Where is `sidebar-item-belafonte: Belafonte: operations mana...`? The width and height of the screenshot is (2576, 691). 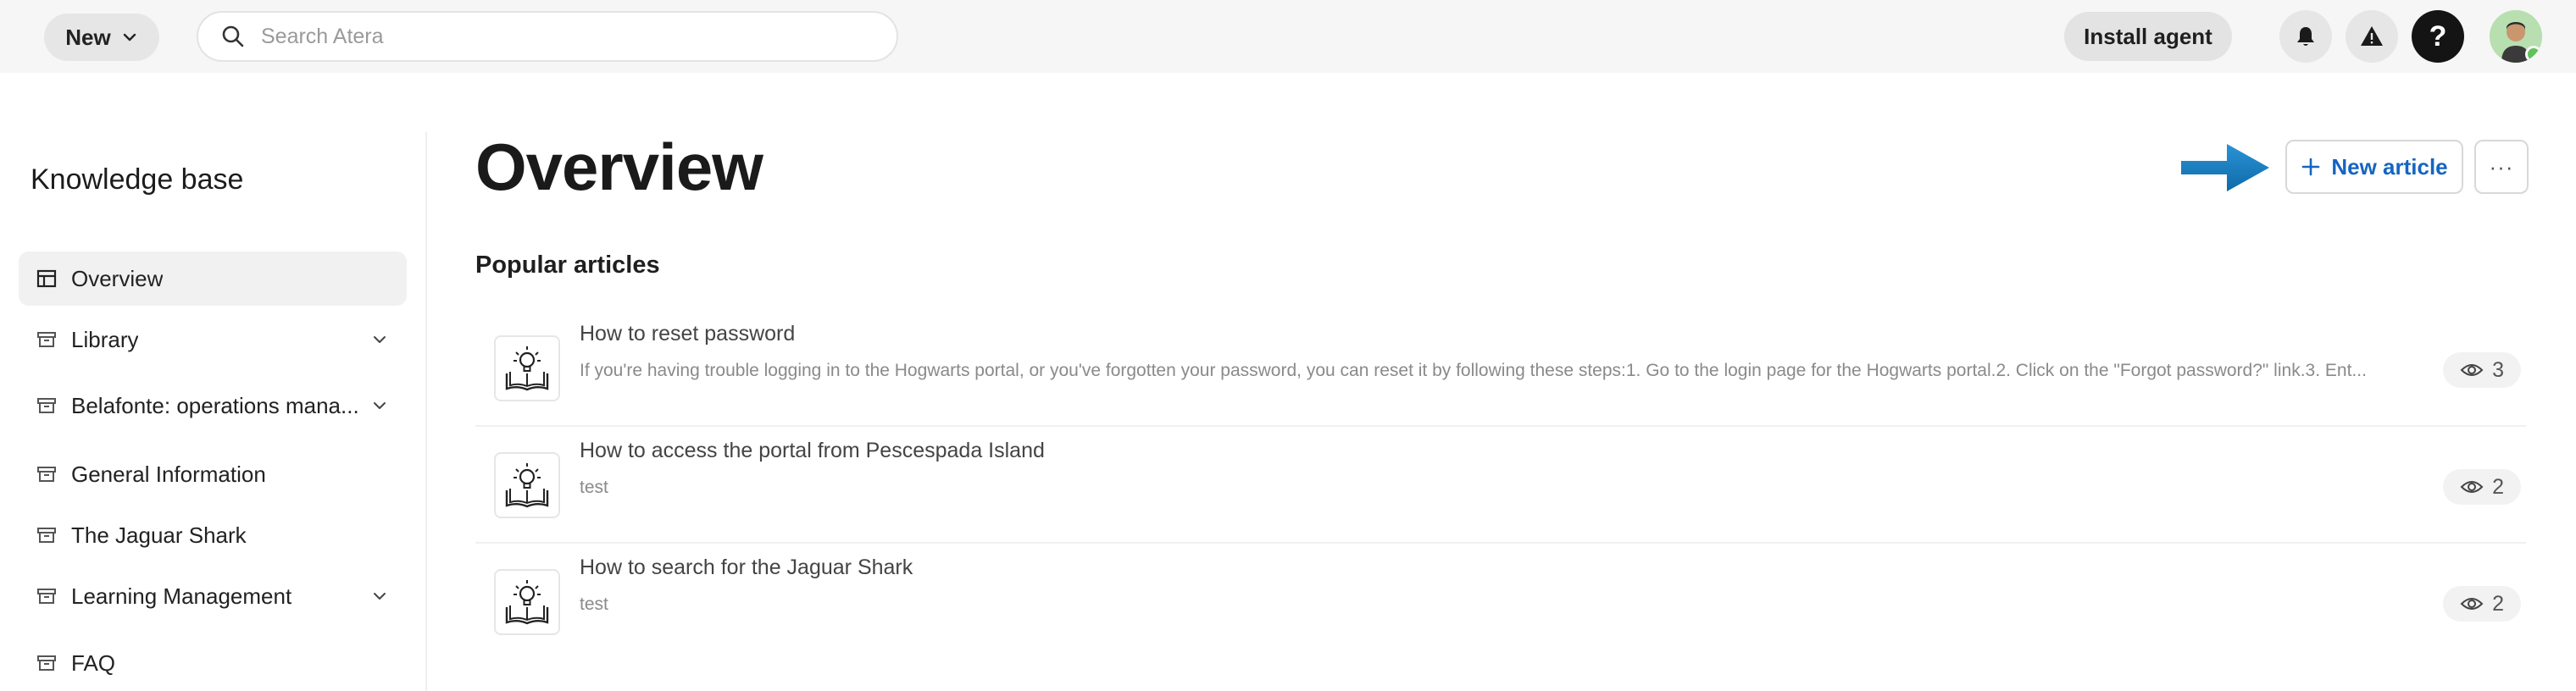 sidebar-item-belafonte: Belafonte: operations mana... is located at coordinates (213, 406).